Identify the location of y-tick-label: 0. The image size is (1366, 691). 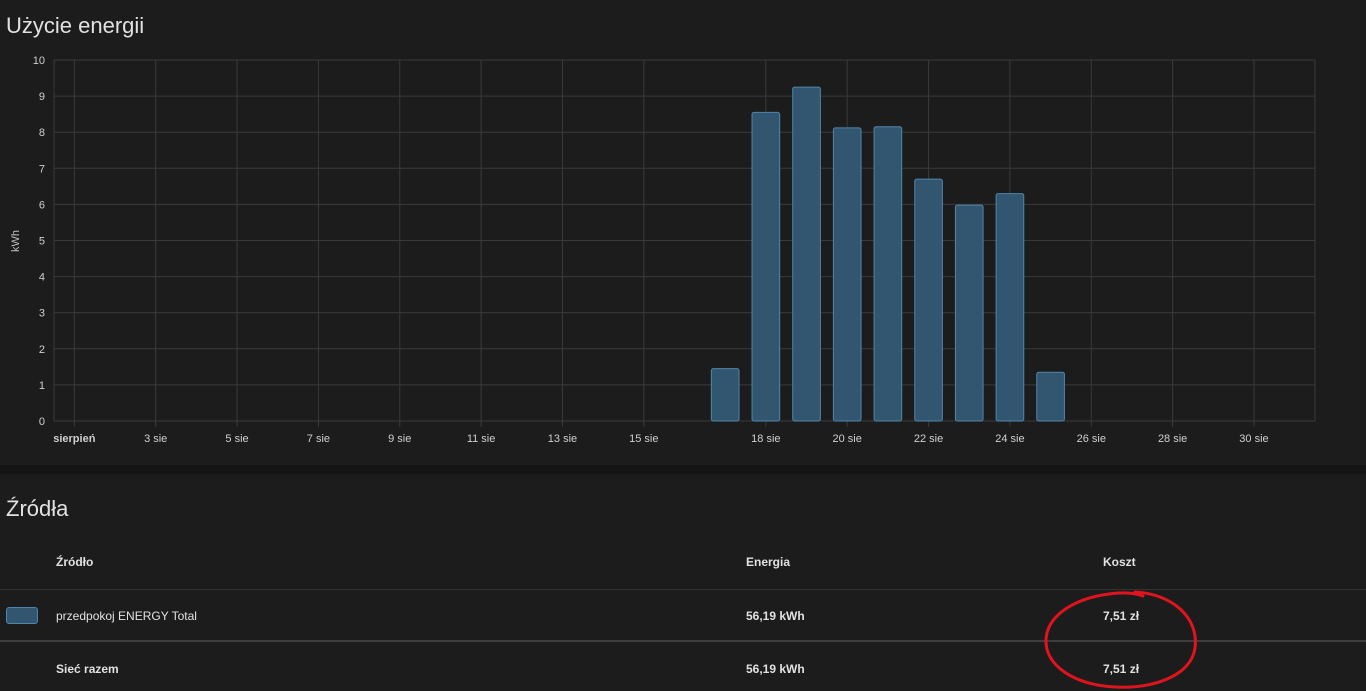
(42, 422).